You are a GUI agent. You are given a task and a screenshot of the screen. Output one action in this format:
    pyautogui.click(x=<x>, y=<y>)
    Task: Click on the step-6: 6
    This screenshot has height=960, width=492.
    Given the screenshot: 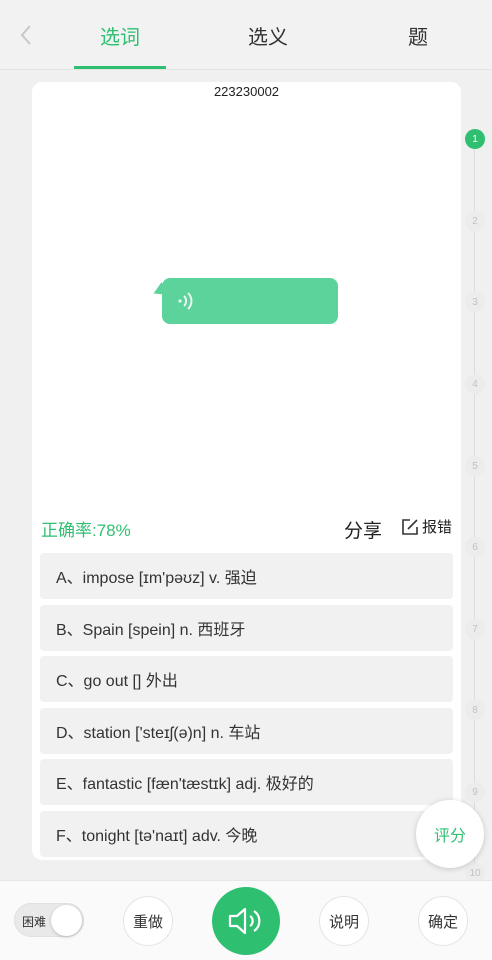 What is the action you would take?
    pyautogui.click(x=475, y=547)
    